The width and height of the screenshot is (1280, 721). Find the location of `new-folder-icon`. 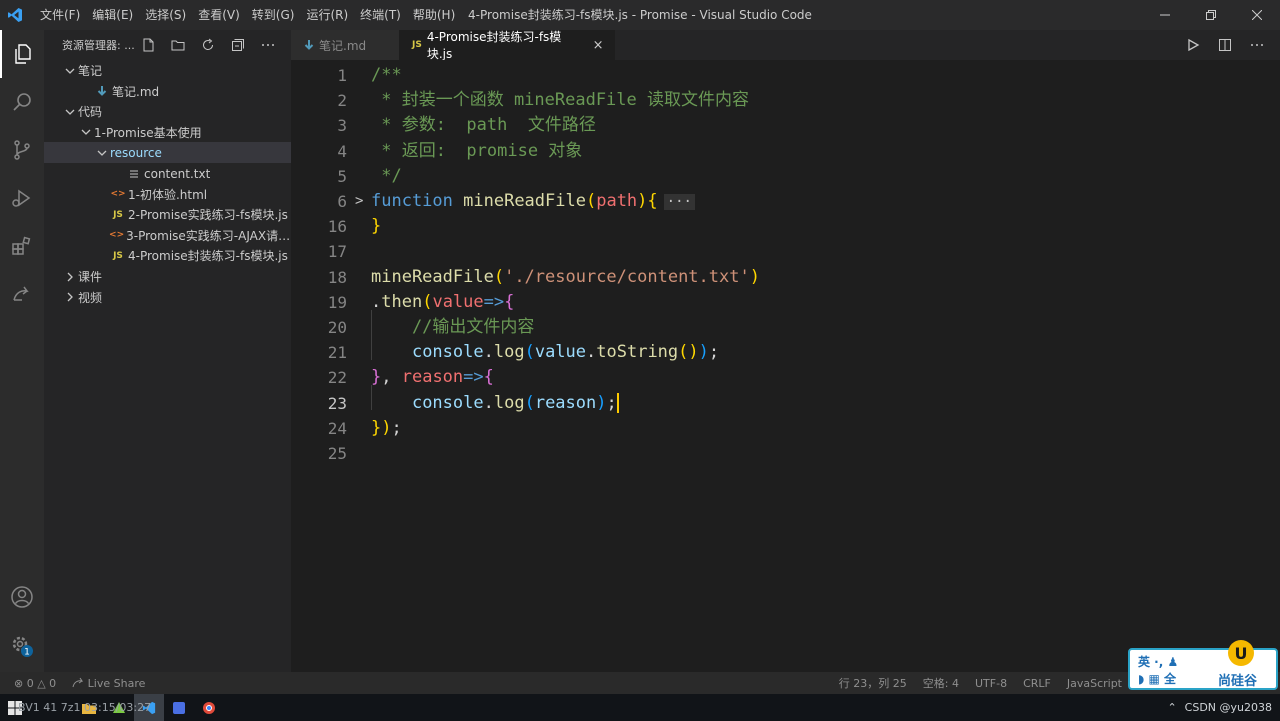

new-folder-icon is located at coordinates (178, 45).